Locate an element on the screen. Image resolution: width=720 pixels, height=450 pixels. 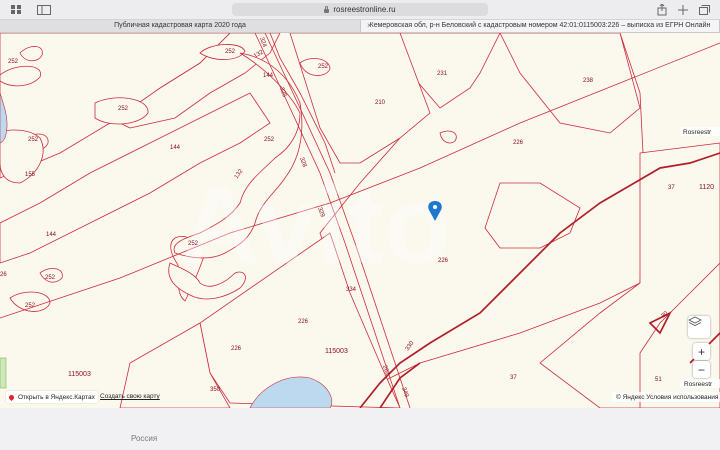
label-252-e: 252 is located at coordinates (33, 140).